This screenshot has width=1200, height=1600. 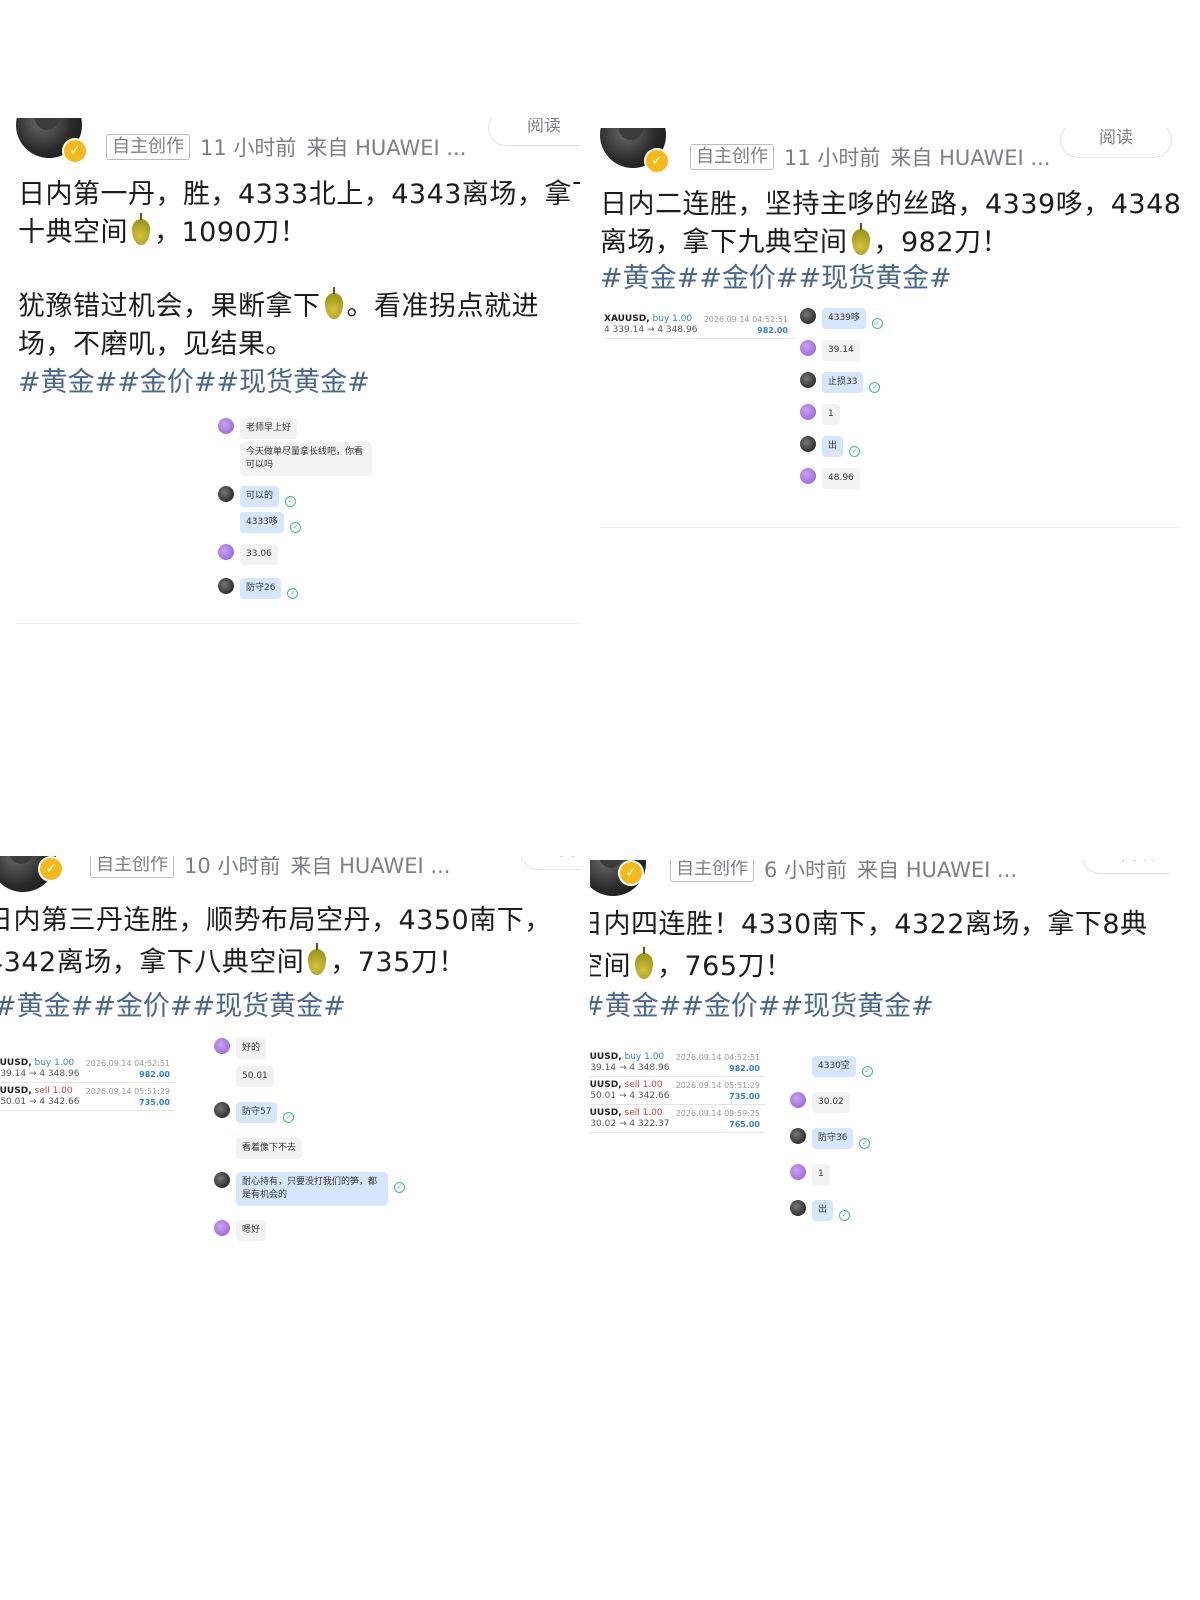 I want to click on chat-bubble: 老师早上好, so click(x=269, y=428).